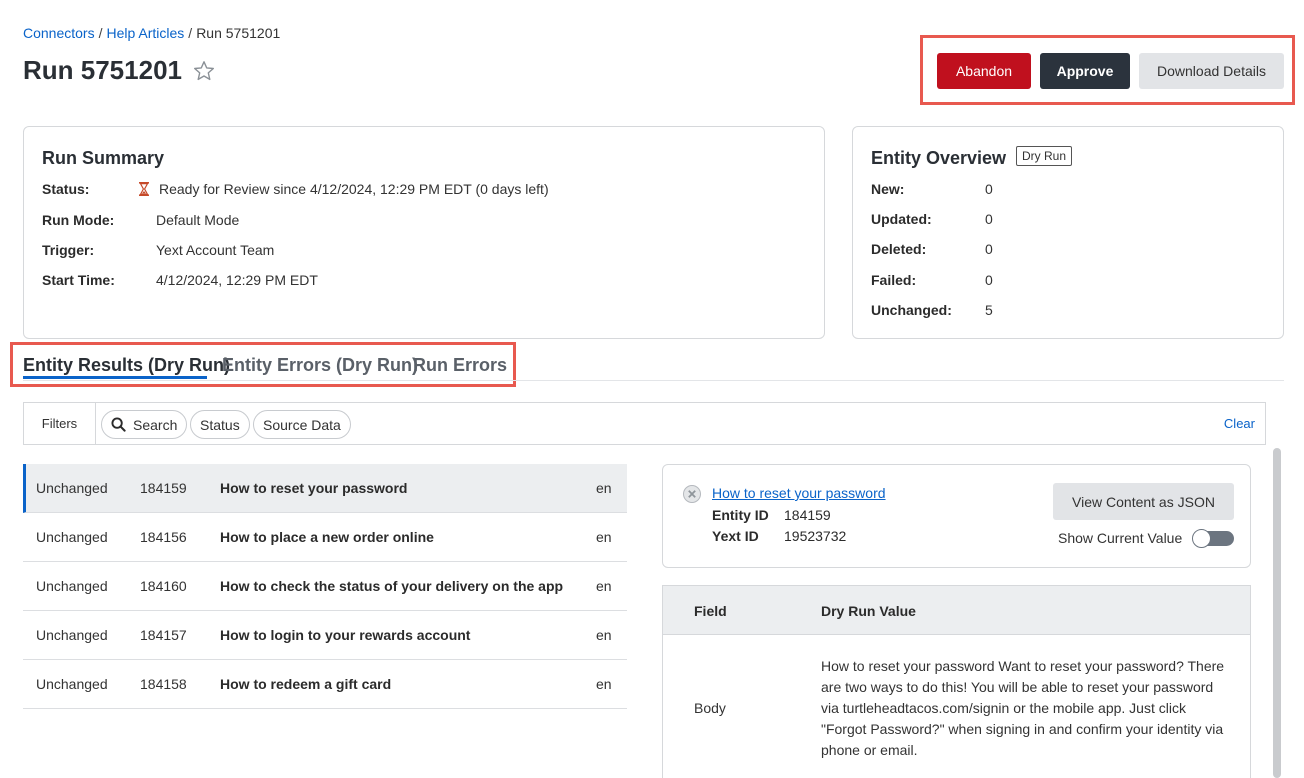  Describe the element at coordinates (899, 249) in the screenshot. I see `deleted-label: Deleted:` at that location.